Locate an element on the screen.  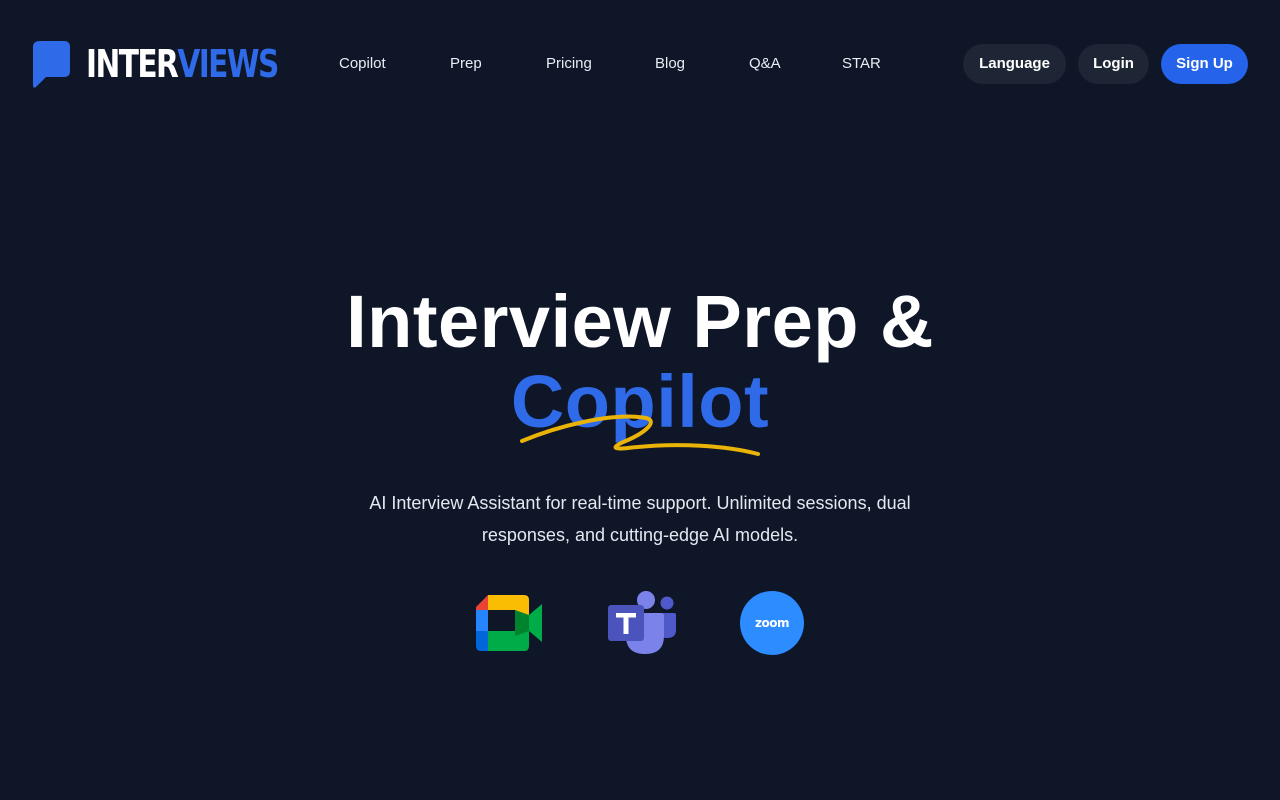
login-button: Login is located at coordinates (1113, 64).